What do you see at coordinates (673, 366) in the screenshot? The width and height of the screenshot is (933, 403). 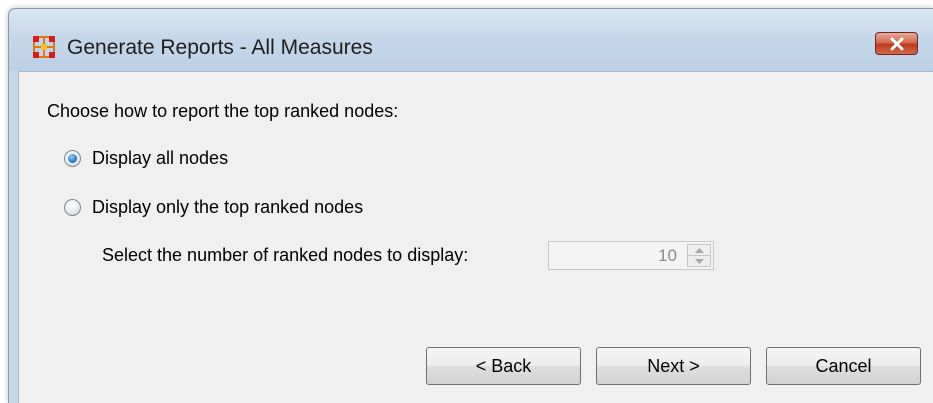 I see `next-button: Next >` at bounding box center [673, 366].